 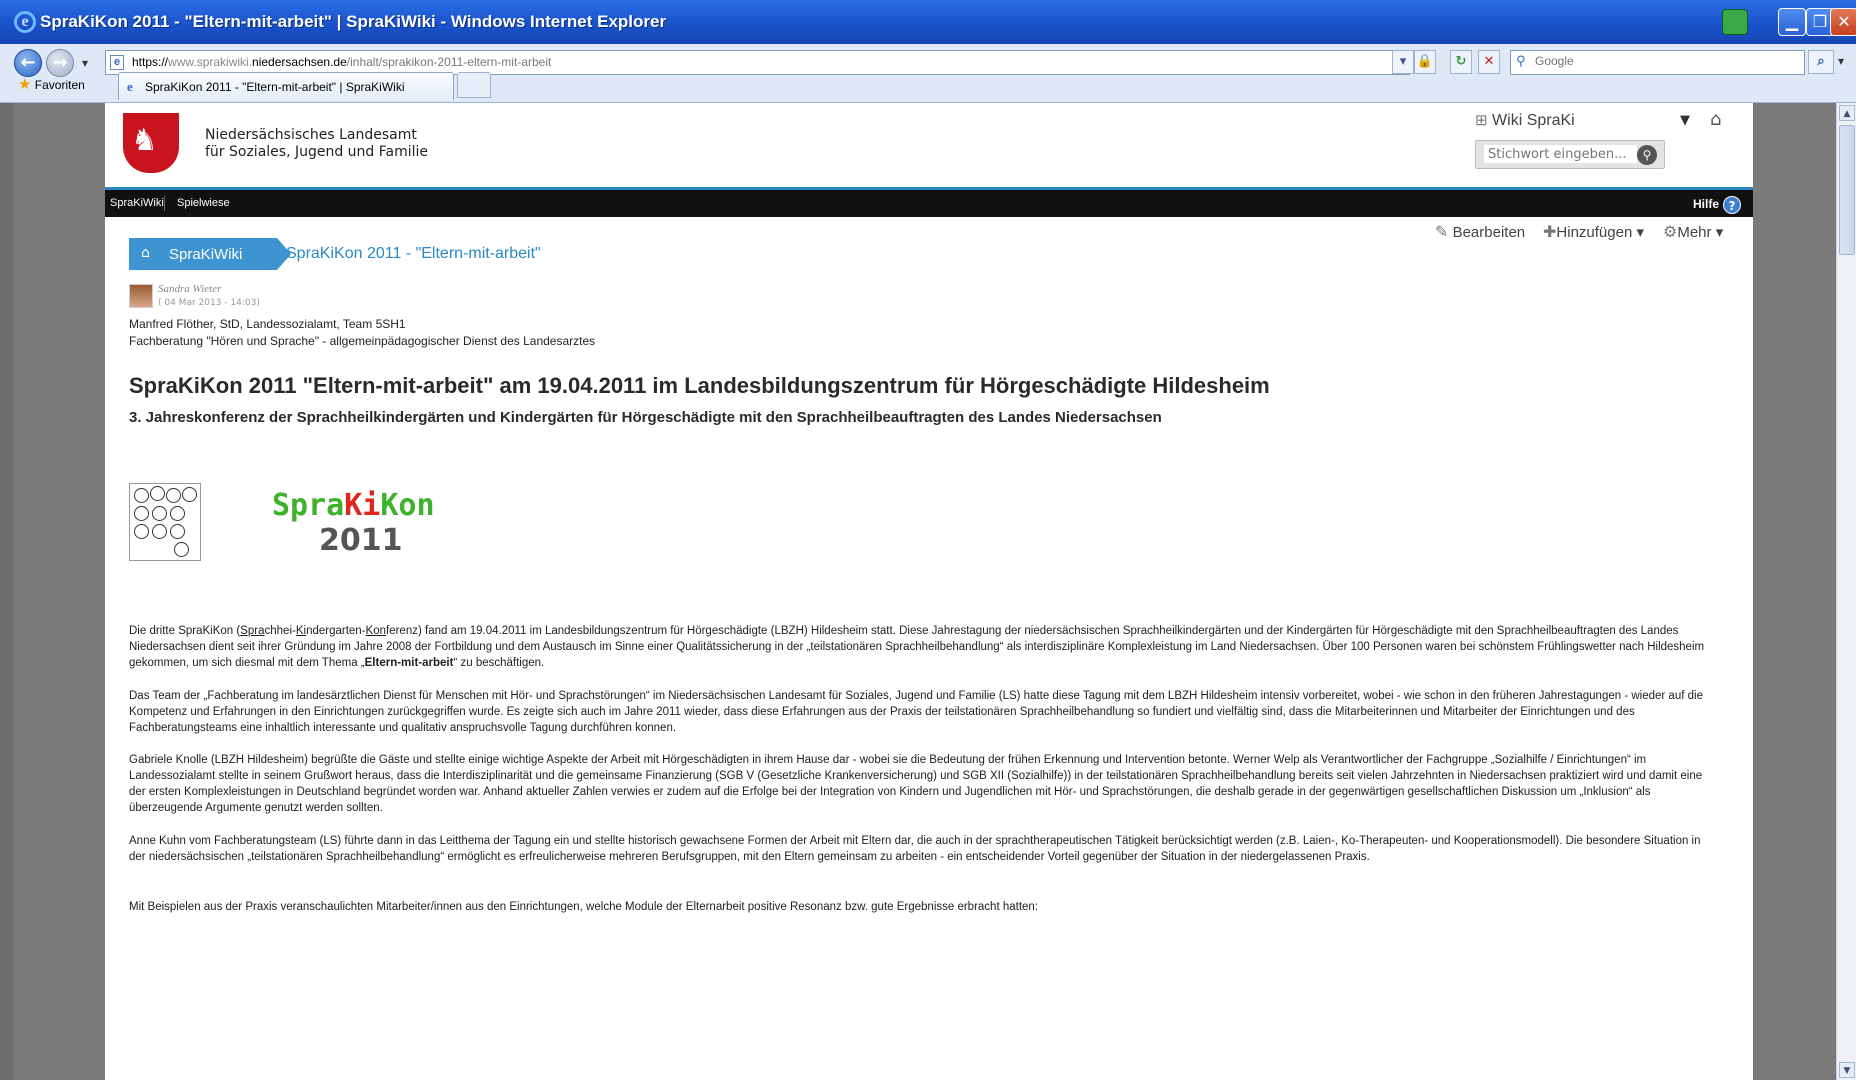 What do you see at coordinates (1721, 120) in the screenshot?
I see `home-icon: ⌂` at bounding box center [1721, 120].